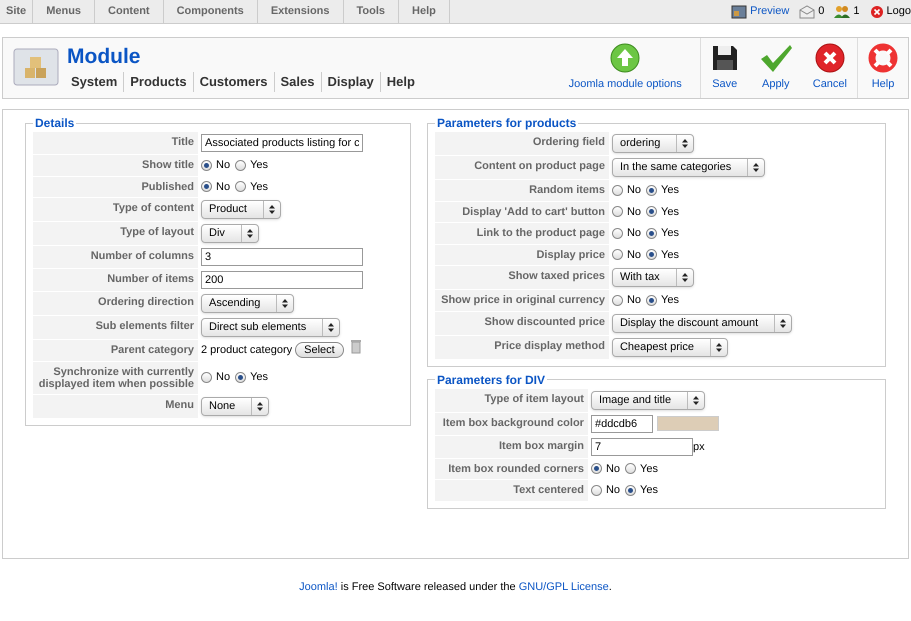  What do you see at coordinates (282, 280) in the screenshot?
I see `text-field: 200` at bounding box center [282, 280].